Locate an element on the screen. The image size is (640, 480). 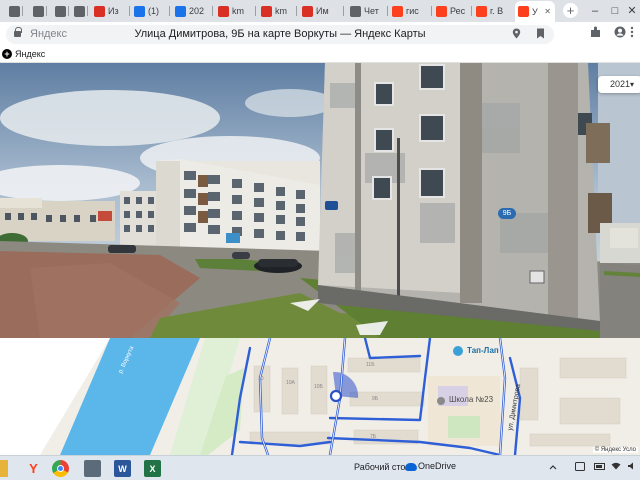
browser-tab: (1) is located at coordinates (149, 11).